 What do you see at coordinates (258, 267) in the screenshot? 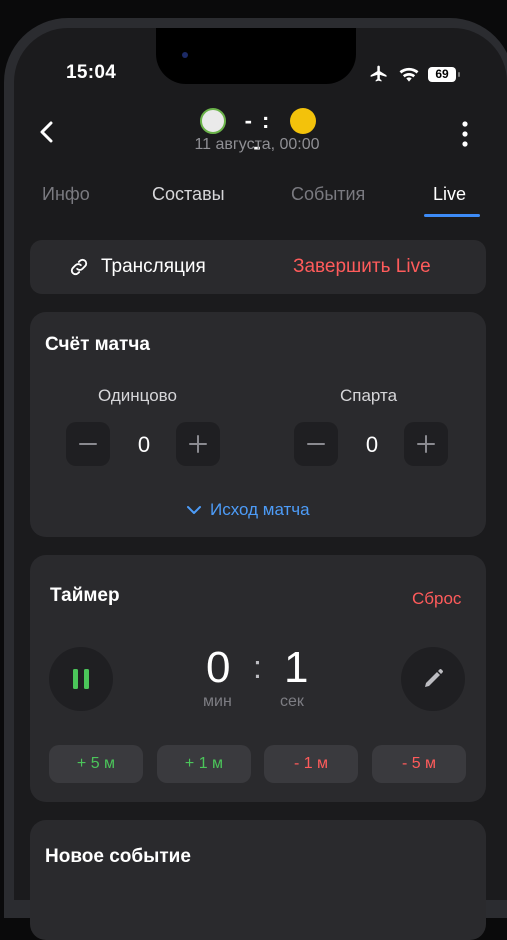
I see `broadcast-card: Трансляция Завершить Live` at bounding box center [258, 267].